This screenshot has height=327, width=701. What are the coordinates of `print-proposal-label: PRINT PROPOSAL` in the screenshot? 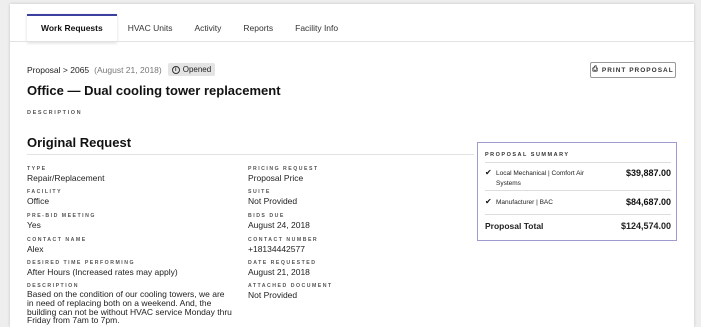 It's located at (637, 70).